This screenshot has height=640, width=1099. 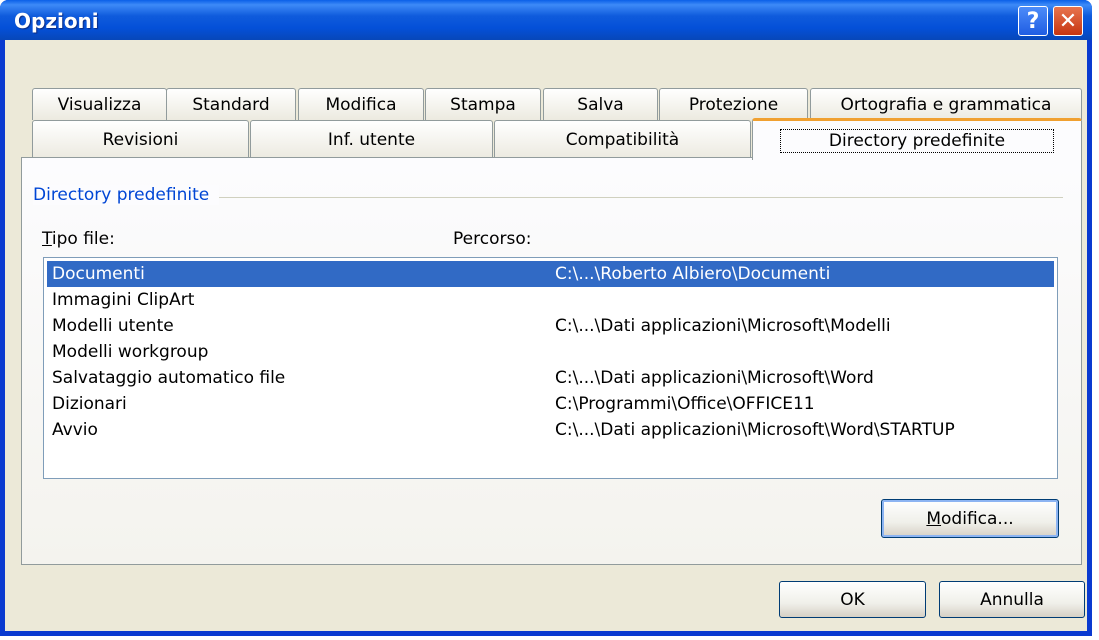 What do you see at coordinates (693, 274) in the screenshot?
I see `percorso-cell: C:\...\Roberto Albiero\Documenti` at bounding box center [693, 274].